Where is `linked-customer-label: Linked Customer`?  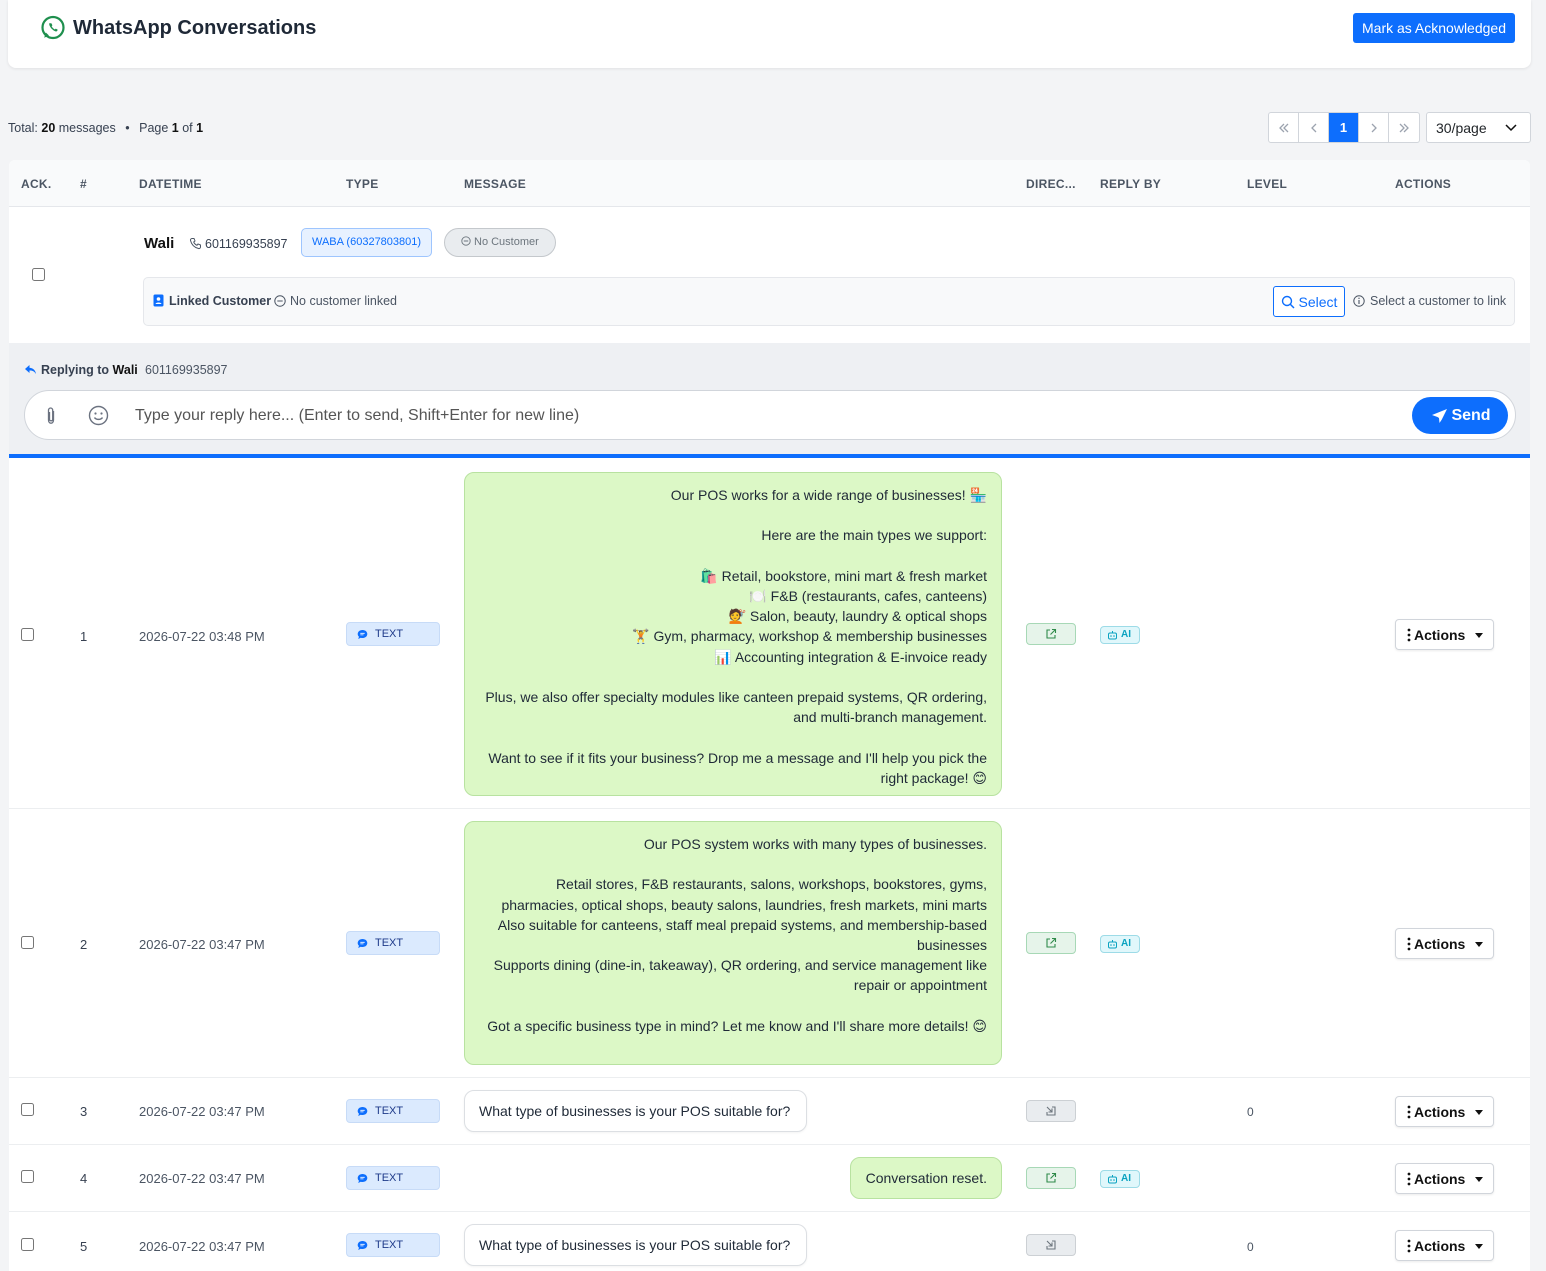
linked-customer-label: Linked Customer is located at coordinates (220, 301).